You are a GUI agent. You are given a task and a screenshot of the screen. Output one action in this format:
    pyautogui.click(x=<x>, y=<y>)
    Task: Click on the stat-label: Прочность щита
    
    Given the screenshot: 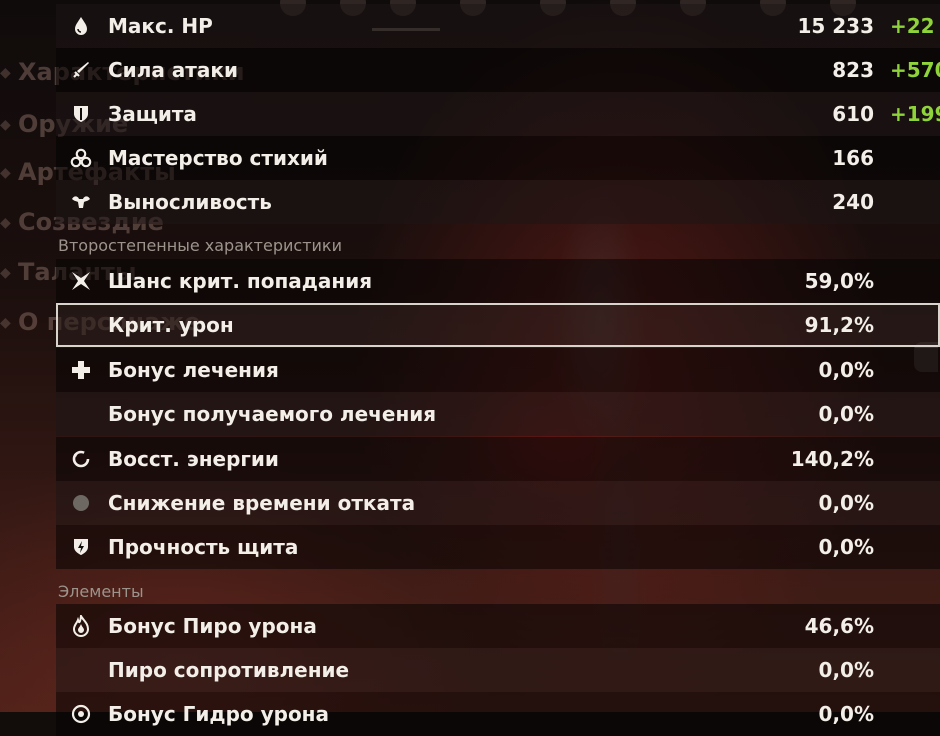 What is the action you would take?
    pyautogui.click(x=203, y=547)
    